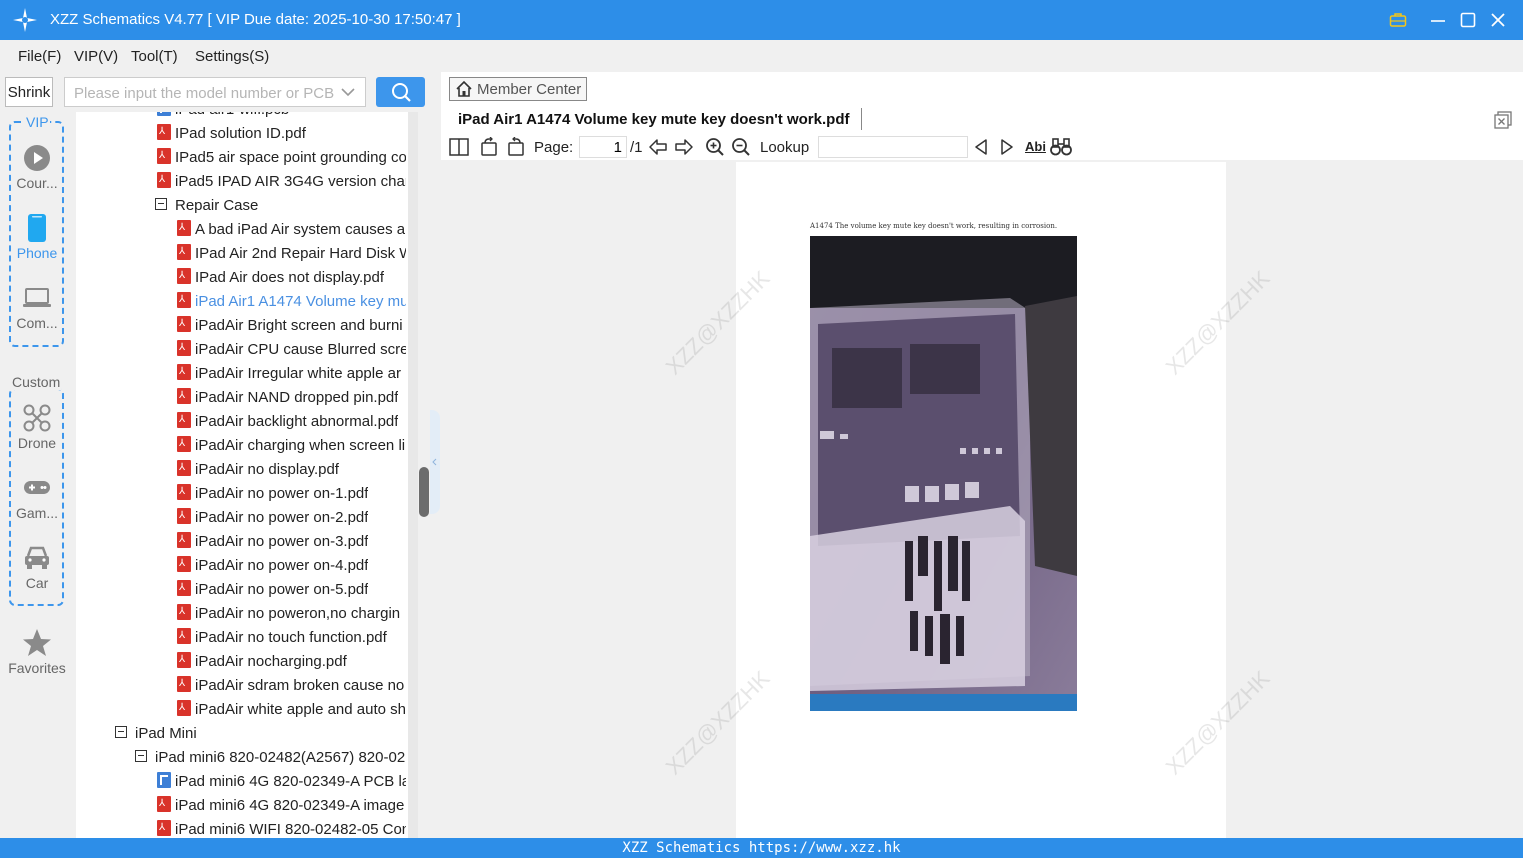 This screenshot has height=858, width=1523. Describe the element at coordinates (516, 147) in the screenshot. I see `rotate-right-icon` at that location.